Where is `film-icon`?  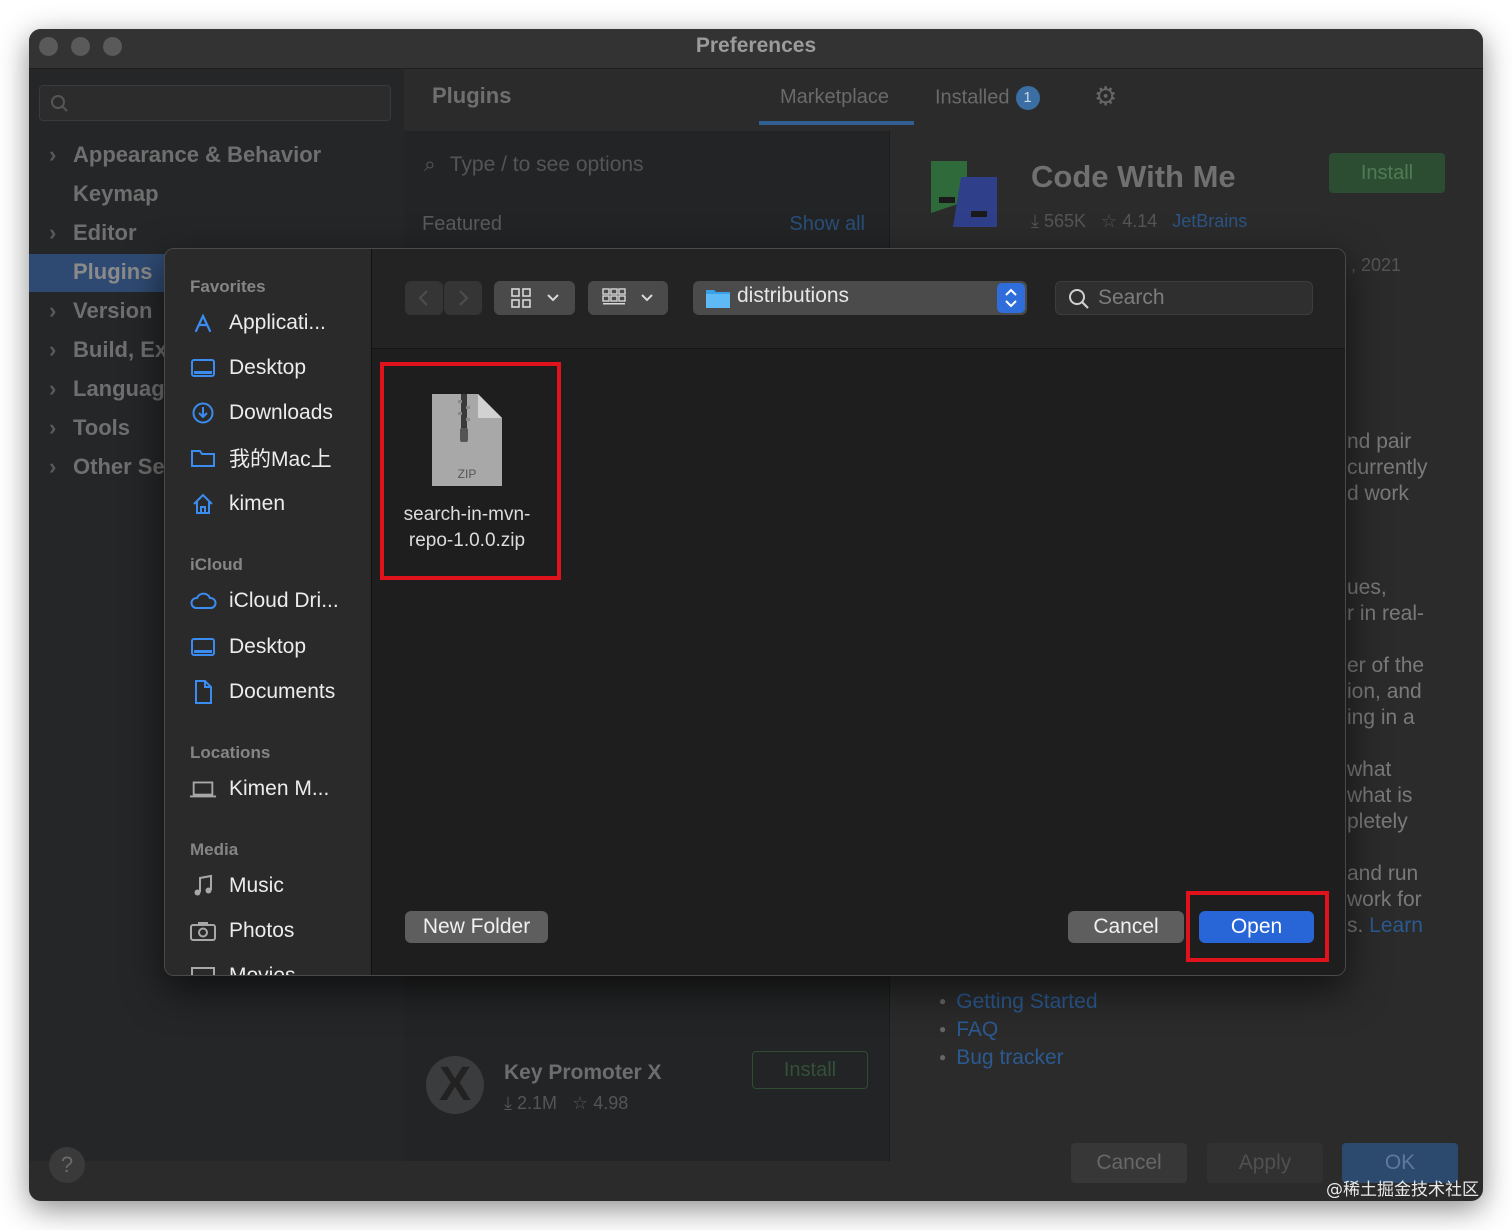 film-icon is located at coordinates (203, 968).